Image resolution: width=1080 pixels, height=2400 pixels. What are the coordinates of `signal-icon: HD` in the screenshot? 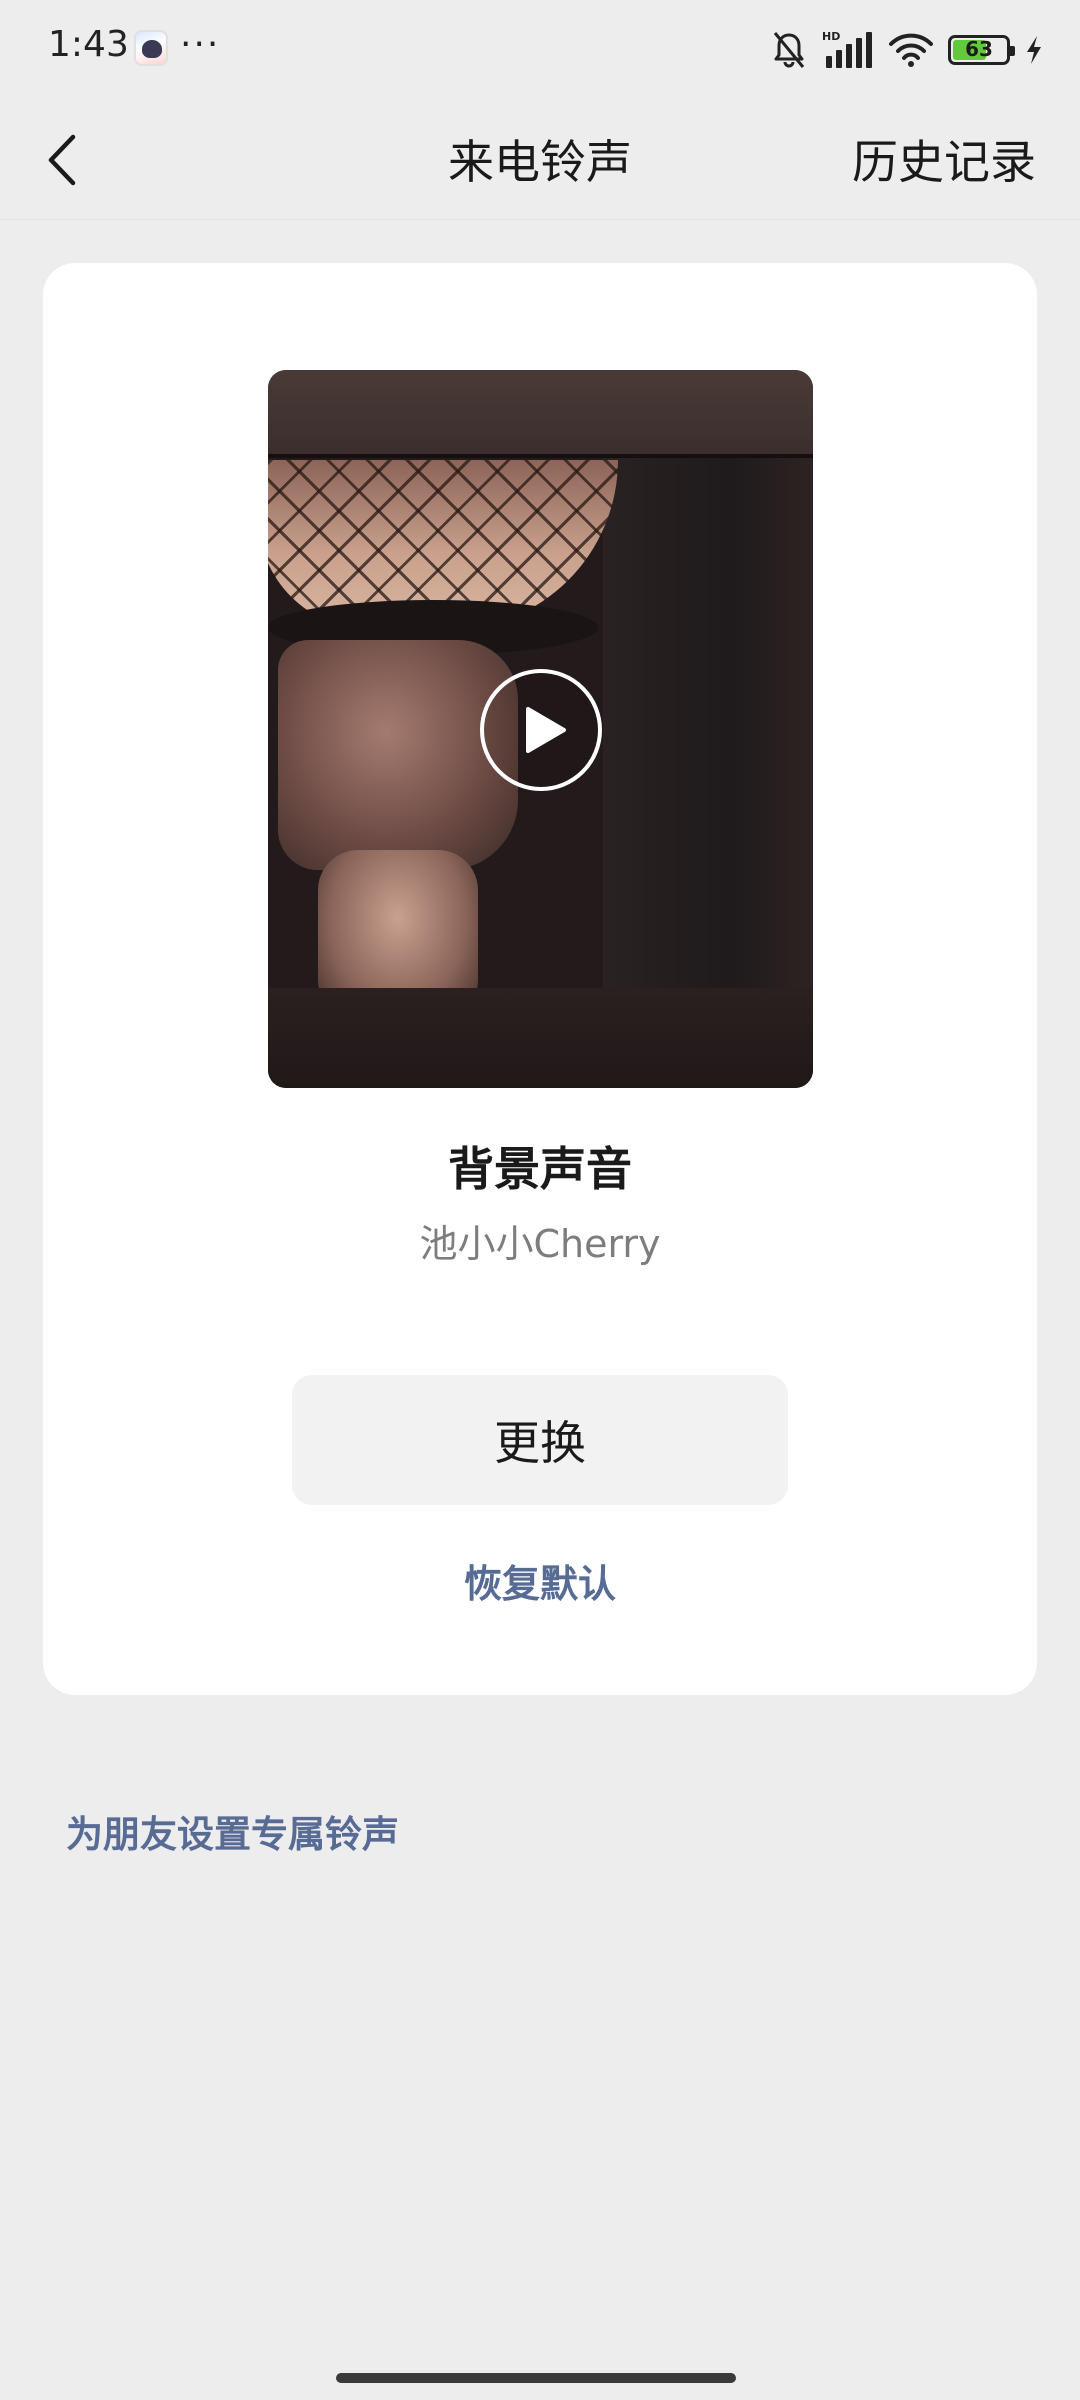 It's located at (847, 49).